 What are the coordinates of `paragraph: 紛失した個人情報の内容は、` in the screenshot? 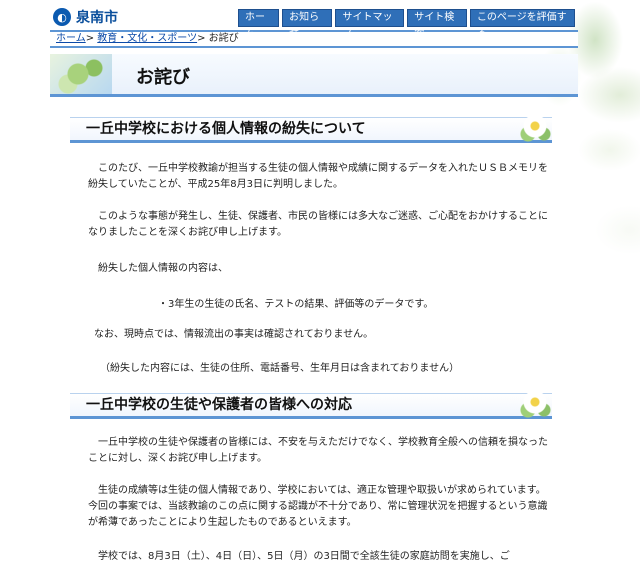 It's located at (158, 268).